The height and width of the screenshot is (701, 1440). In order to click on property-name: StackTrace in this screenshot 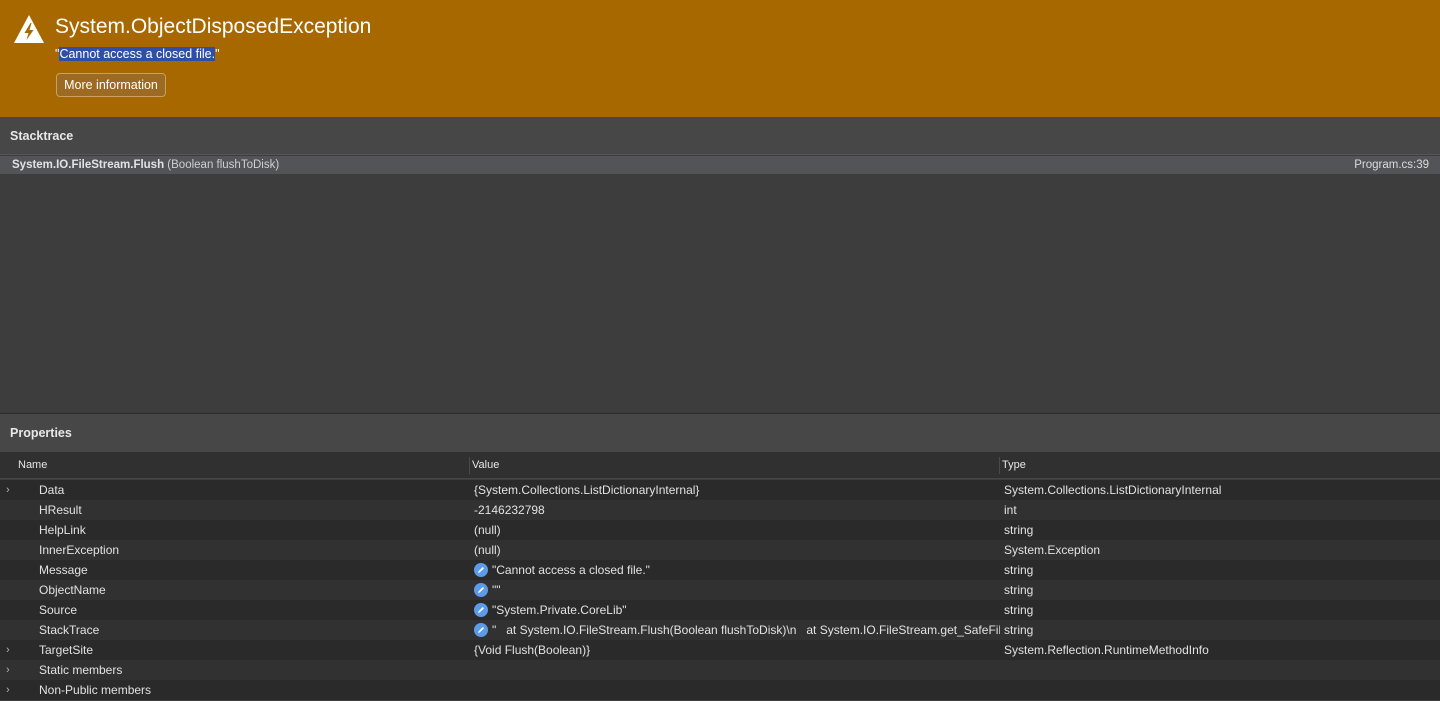, I will do `click(69, 630)`.